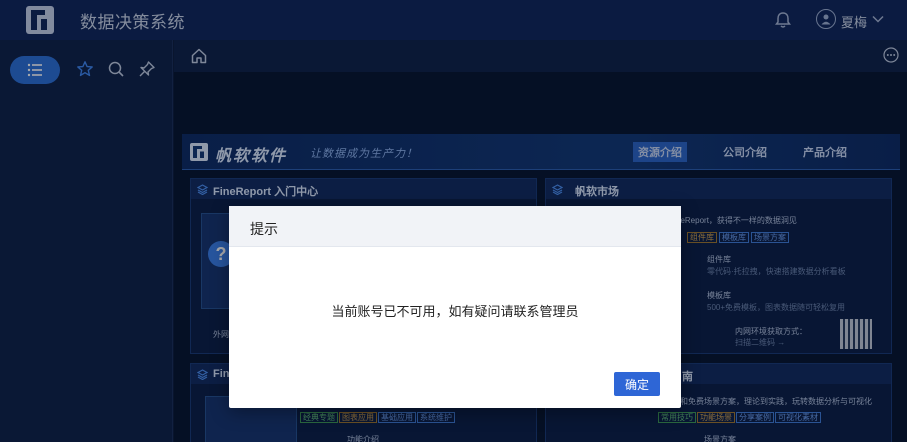 Image resolution: width=907 pixels, height=442 pixels. What do you see at coordinates (455, 311) in the screenshot?
I see `dialog-message: 当前账号已不可用，如有疑问请联系管理员` at bounding box center [455, 311].